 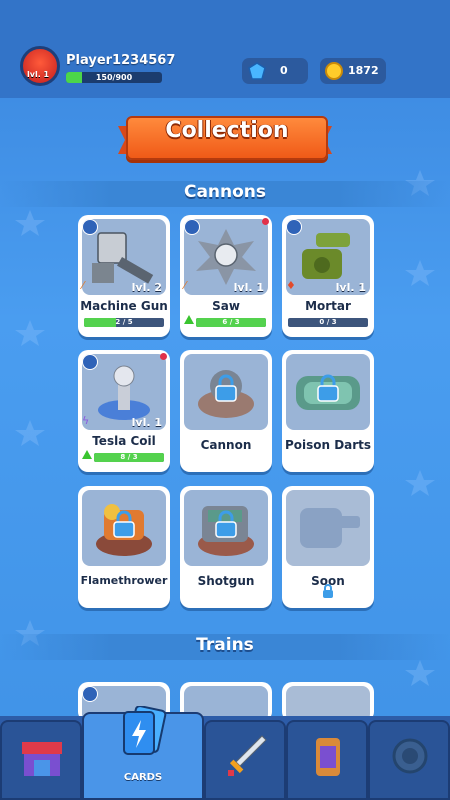 I want to click on gem-icon, so click(x=257, y=71).